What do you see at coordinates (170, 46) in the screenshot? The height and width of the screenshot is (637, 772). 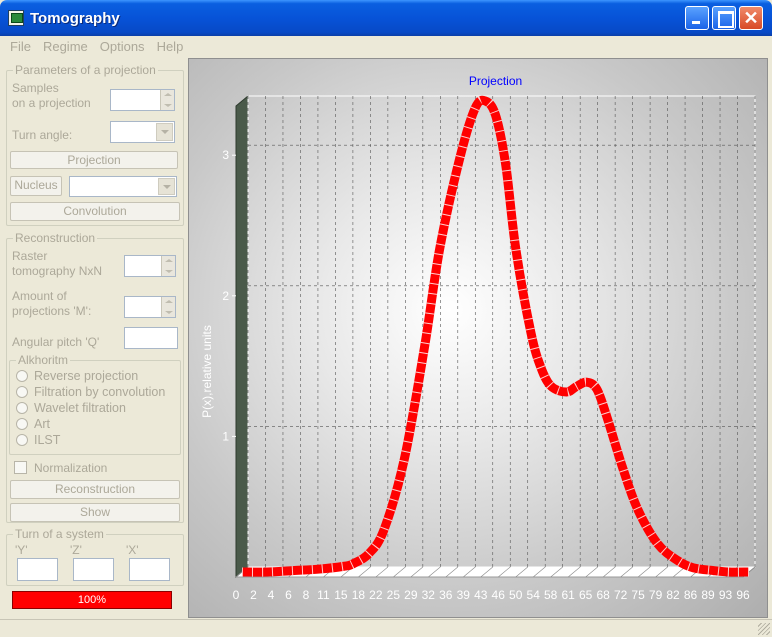 I see `menu-help: Help` at bounding box center [170, 46].